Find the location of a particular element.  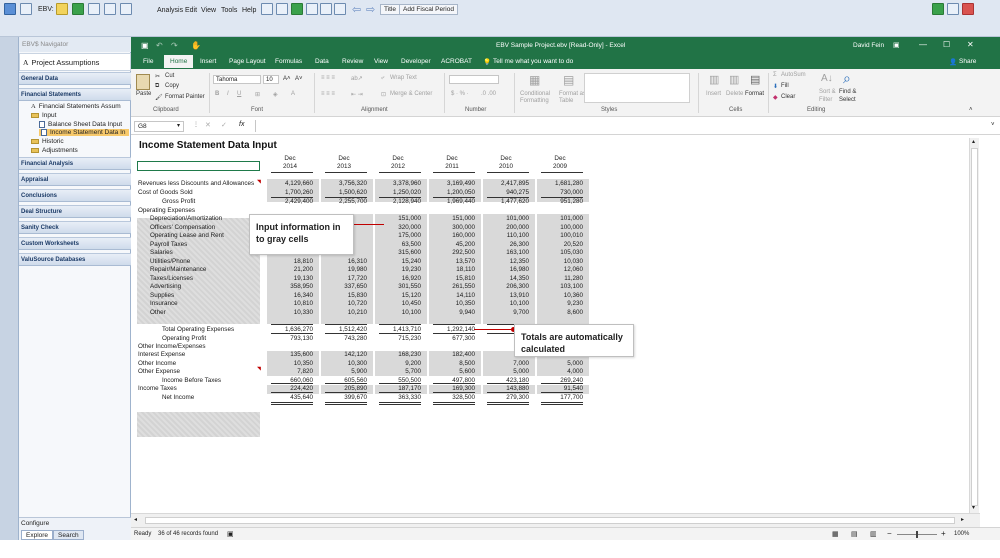

table-cell: 63,500 is located at coordinates (398, 245).